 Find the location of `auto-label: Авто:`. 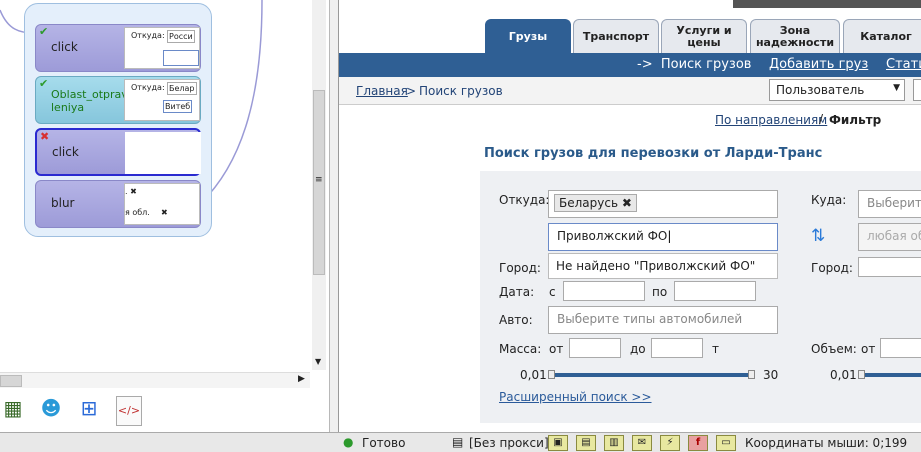

auto-label: Авто: is located at coordinates (516, 320).